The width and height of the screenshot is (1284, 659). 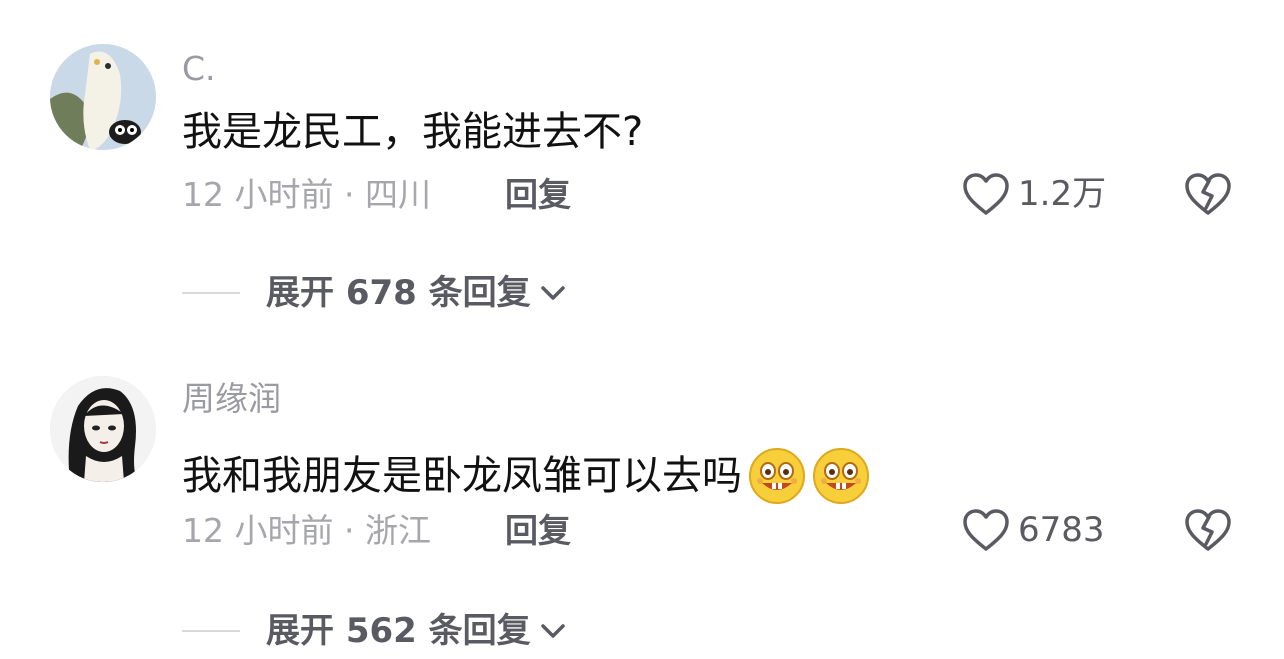 What do you see at coordinates (199, 68) in the screenshot?
I see `comment-username: C.` at bounding box center [199, 68].